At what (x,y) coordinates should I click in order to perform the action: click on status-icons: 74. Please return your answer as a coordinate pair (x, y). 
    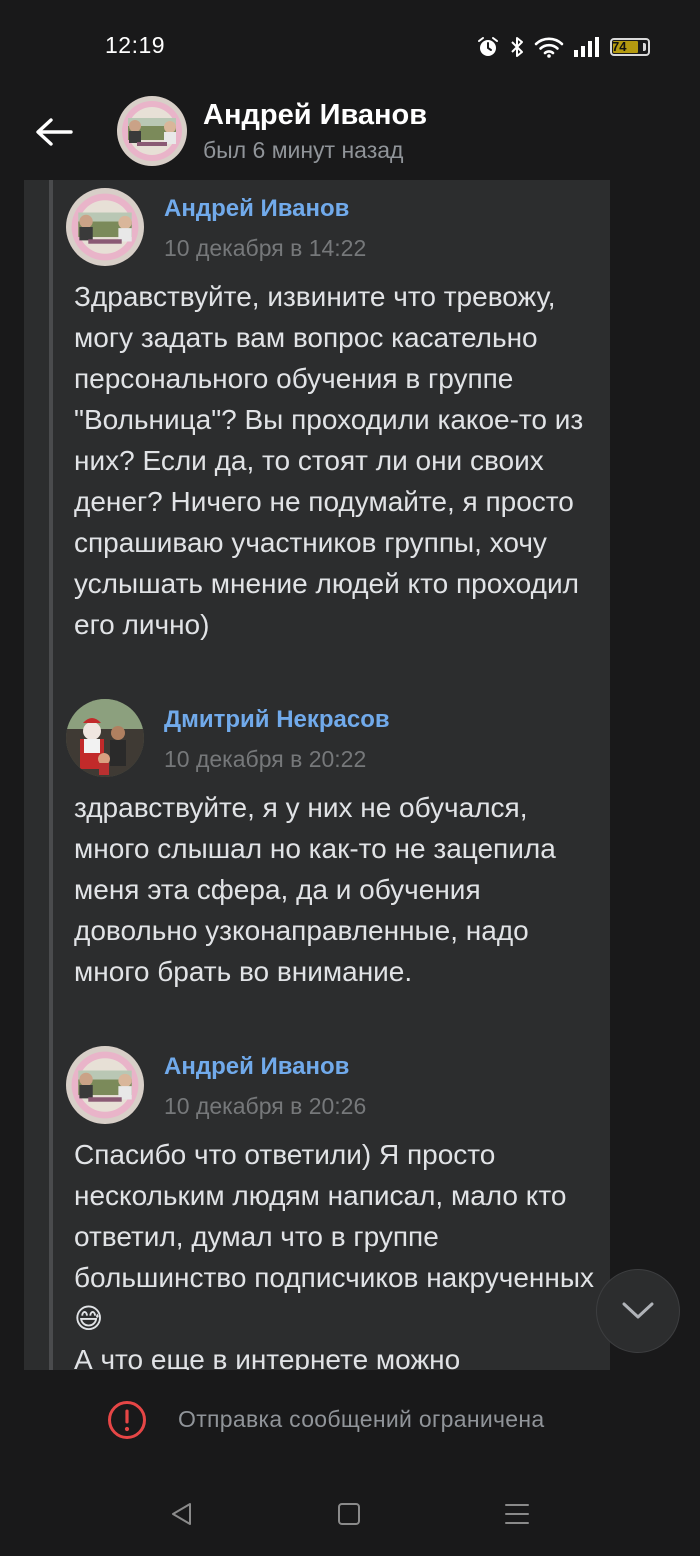
    Looking at the image, I should click on (563, 47).